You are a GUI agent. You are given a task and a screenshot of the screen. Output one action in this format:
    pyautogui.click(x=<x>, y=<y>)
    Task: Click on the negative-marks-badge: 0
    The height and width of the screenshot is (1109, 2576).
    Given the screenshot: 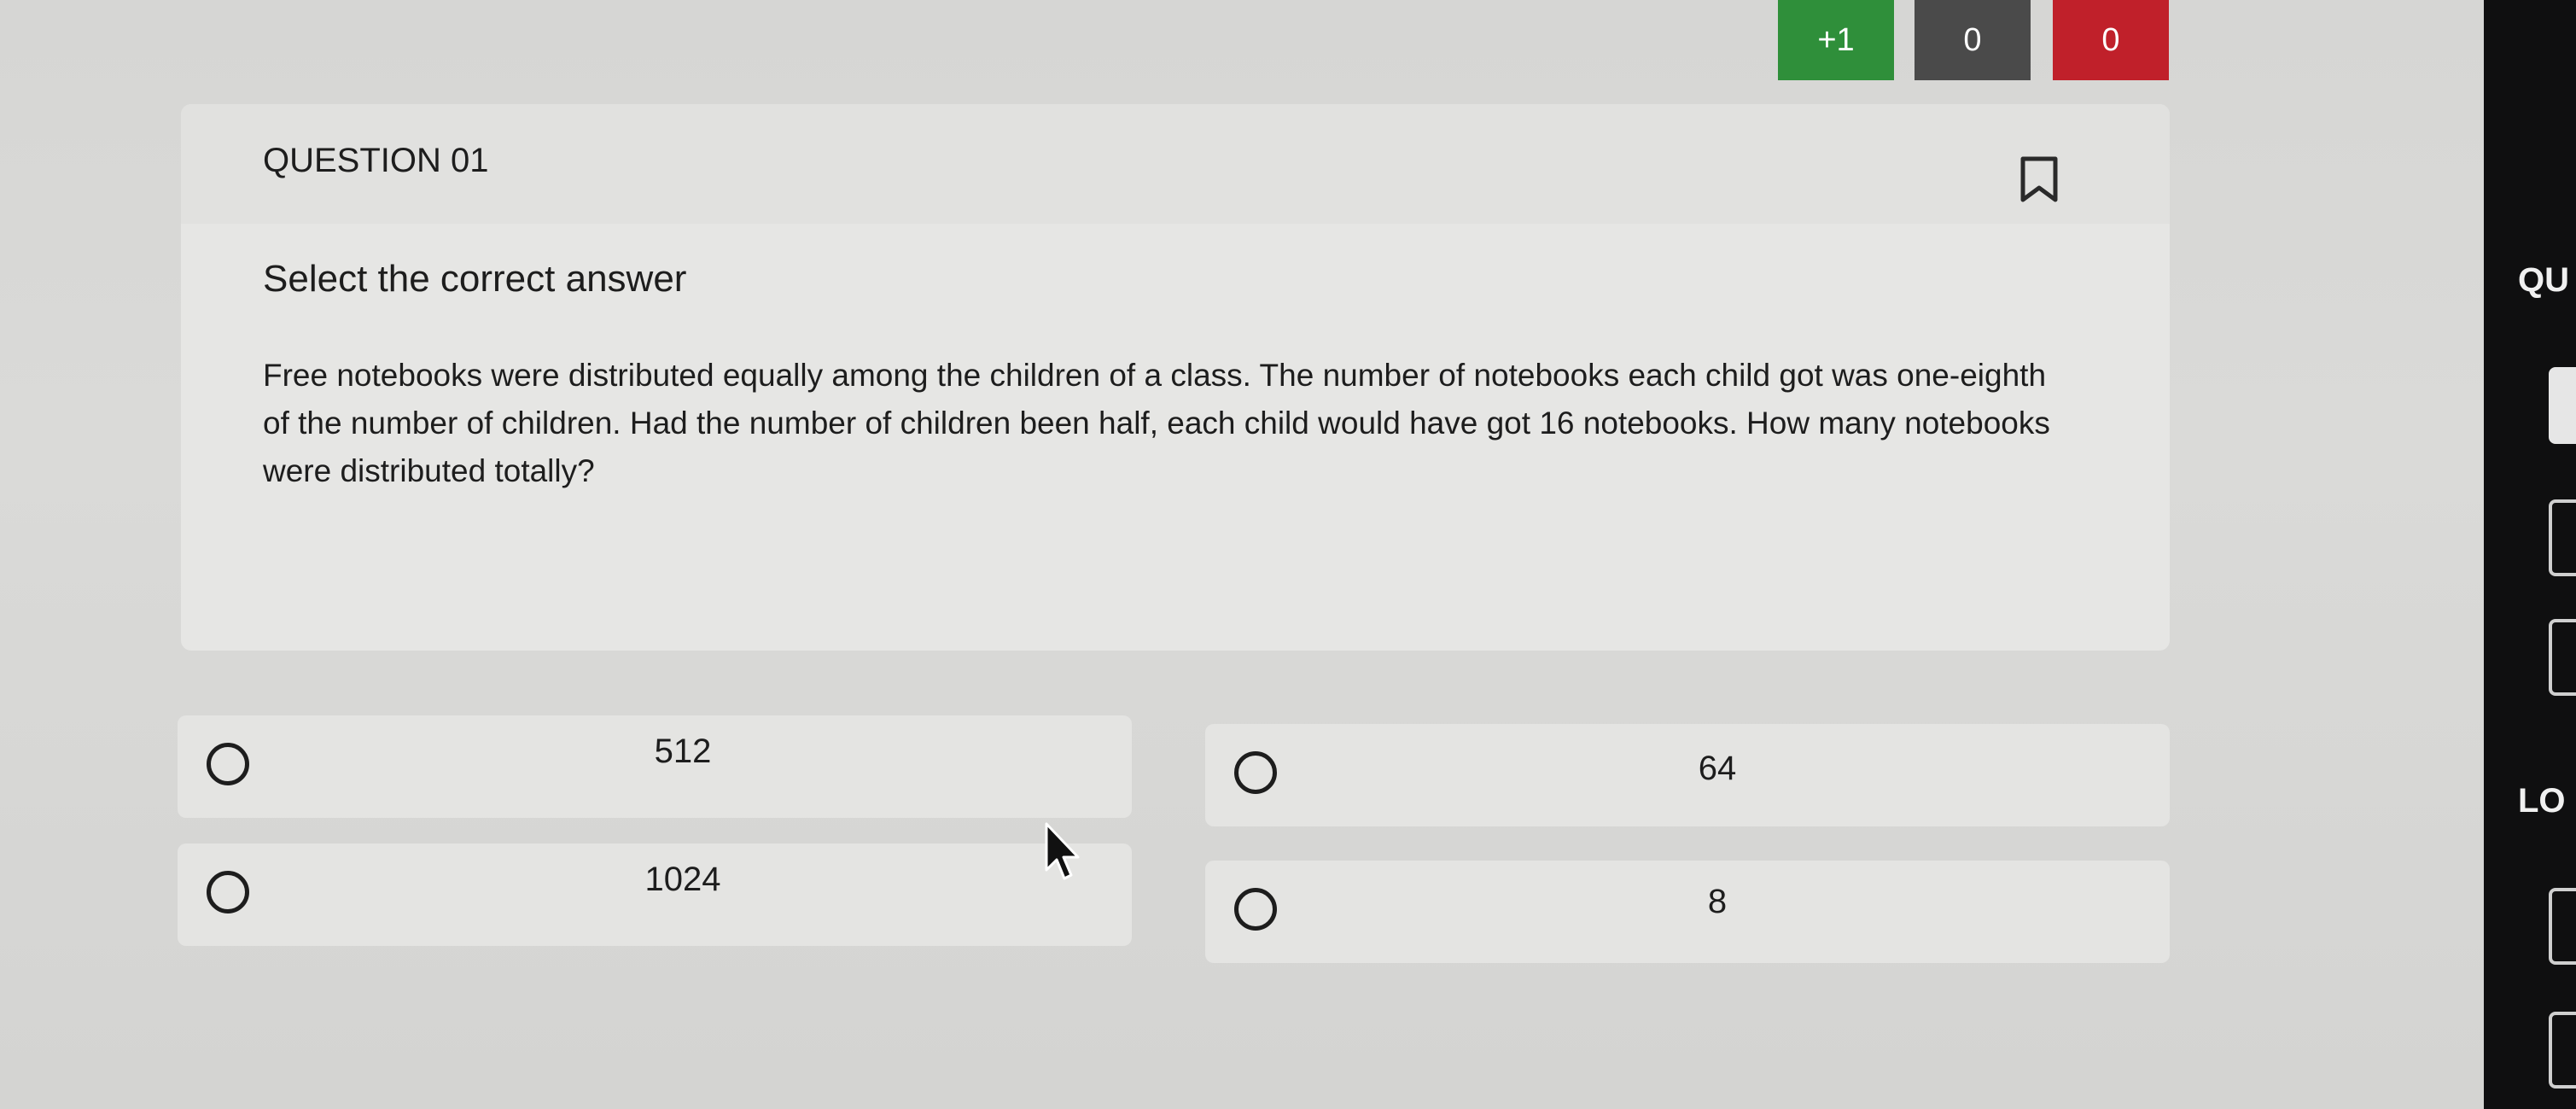 What is the action you would take?
    pyautogui.click(x=2111, y=40)
    